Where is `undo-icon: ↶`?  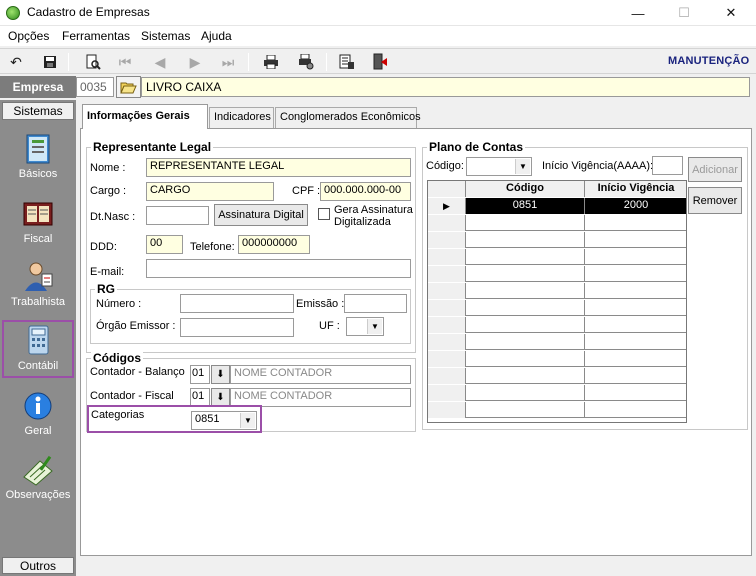 undo-icon: ↶ is located at coordinates (16, 62).